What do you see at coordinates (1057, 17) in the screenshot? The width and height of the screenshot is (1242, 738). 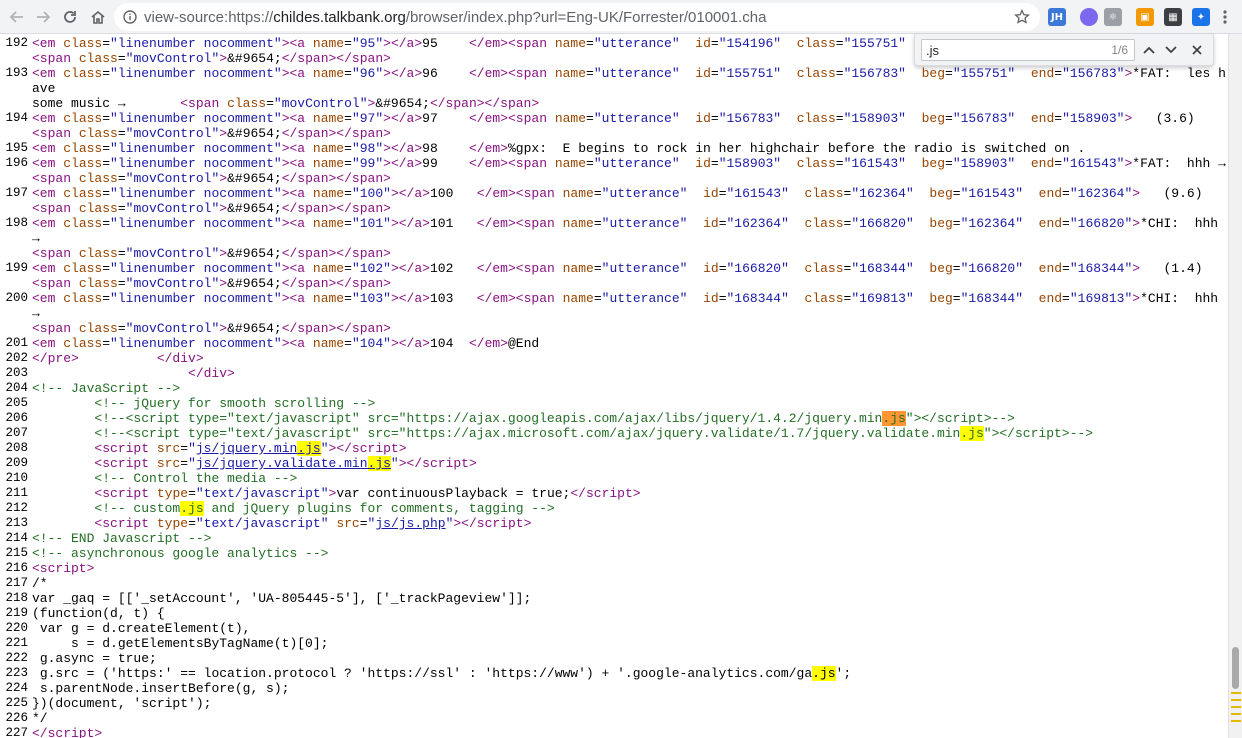 I see `jh-extension-icon: JH` at bounding box center [1057, 17].